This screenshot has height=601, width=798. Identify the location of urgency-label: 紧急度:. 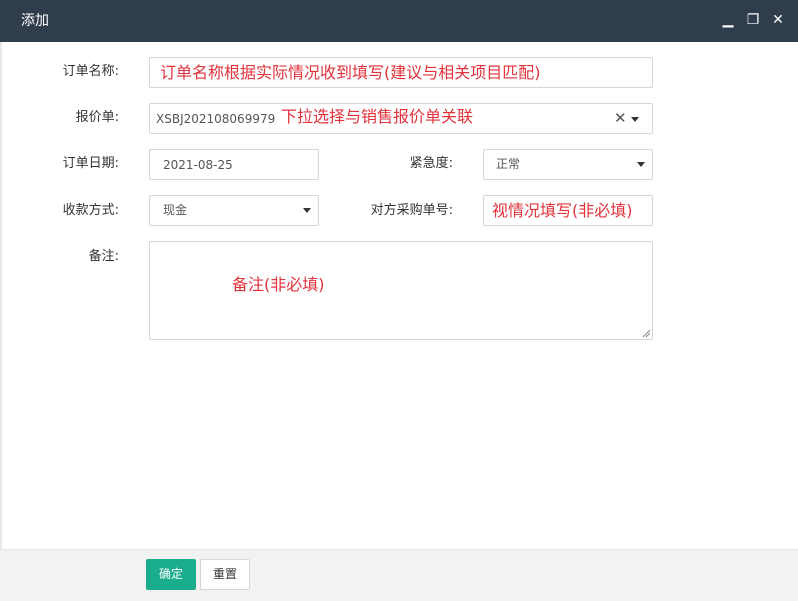
(431, 163).